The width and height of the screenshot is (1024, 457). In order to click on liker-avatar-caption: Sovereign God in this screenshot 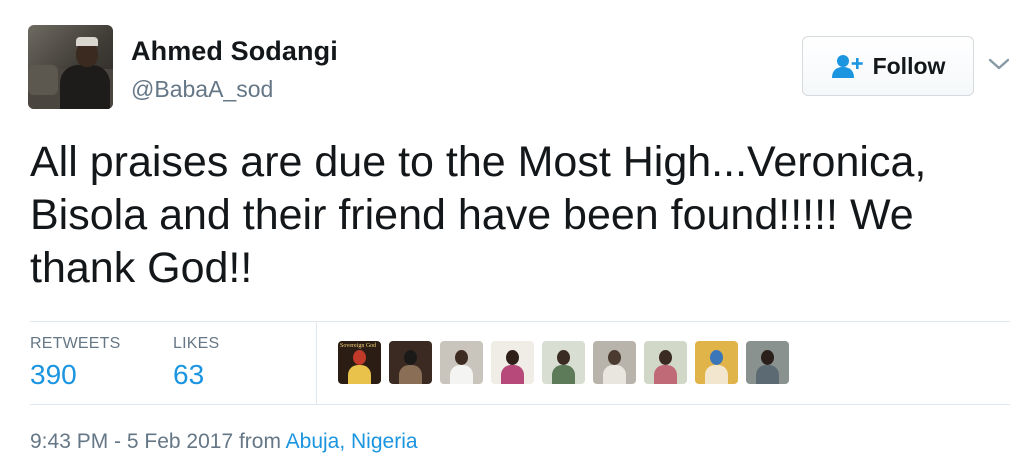, I will do `click(358, 346)`.